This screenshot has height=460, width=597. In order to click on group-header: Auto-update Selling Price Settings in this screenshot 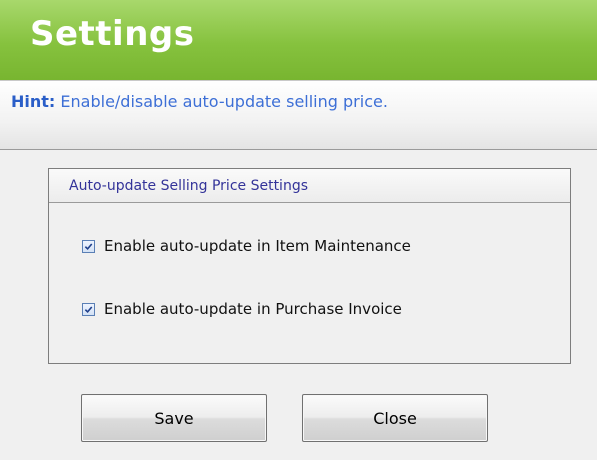, I will do `click(309, 186)`.